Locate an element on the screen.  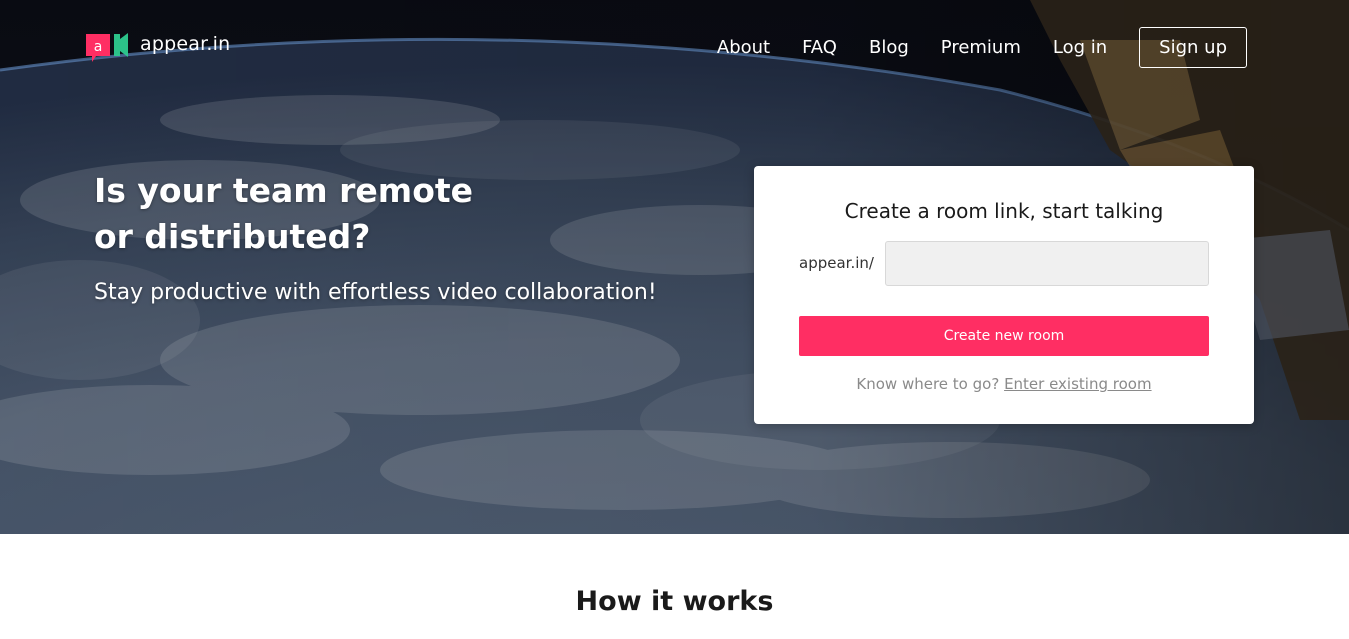
nav-link-about: About is located at coordinates (743, 48).